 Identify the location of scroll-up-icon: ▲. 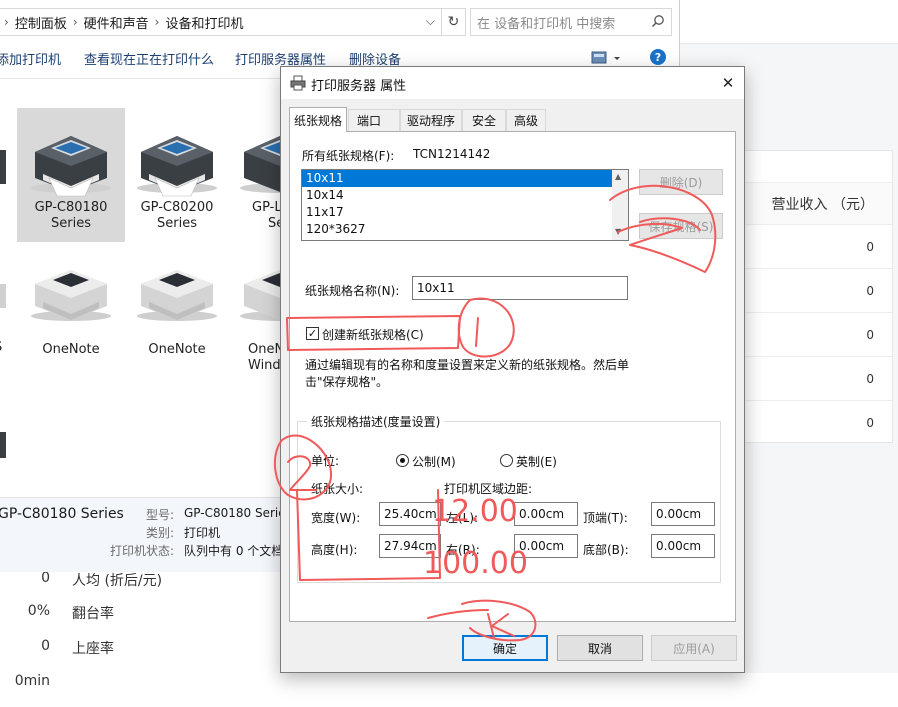
(618, 176).